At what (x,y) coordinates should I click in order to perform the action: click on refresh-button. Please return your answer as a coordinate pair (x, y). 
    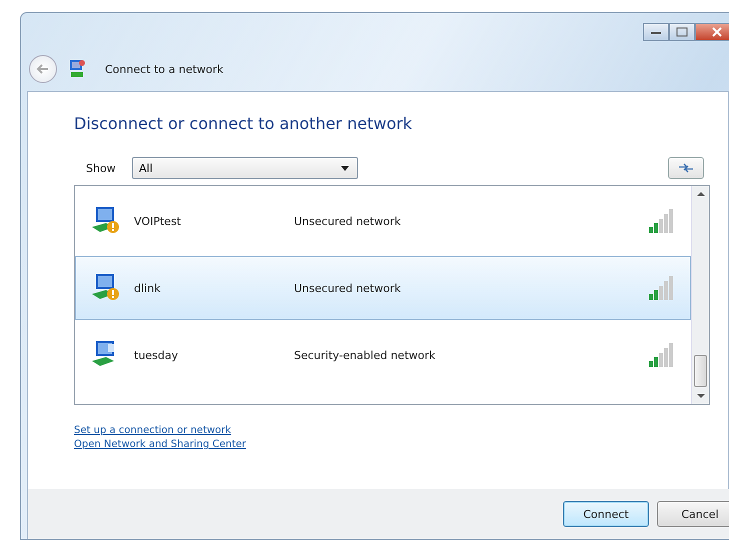
    Looking at the image, I should click on (686, 168).